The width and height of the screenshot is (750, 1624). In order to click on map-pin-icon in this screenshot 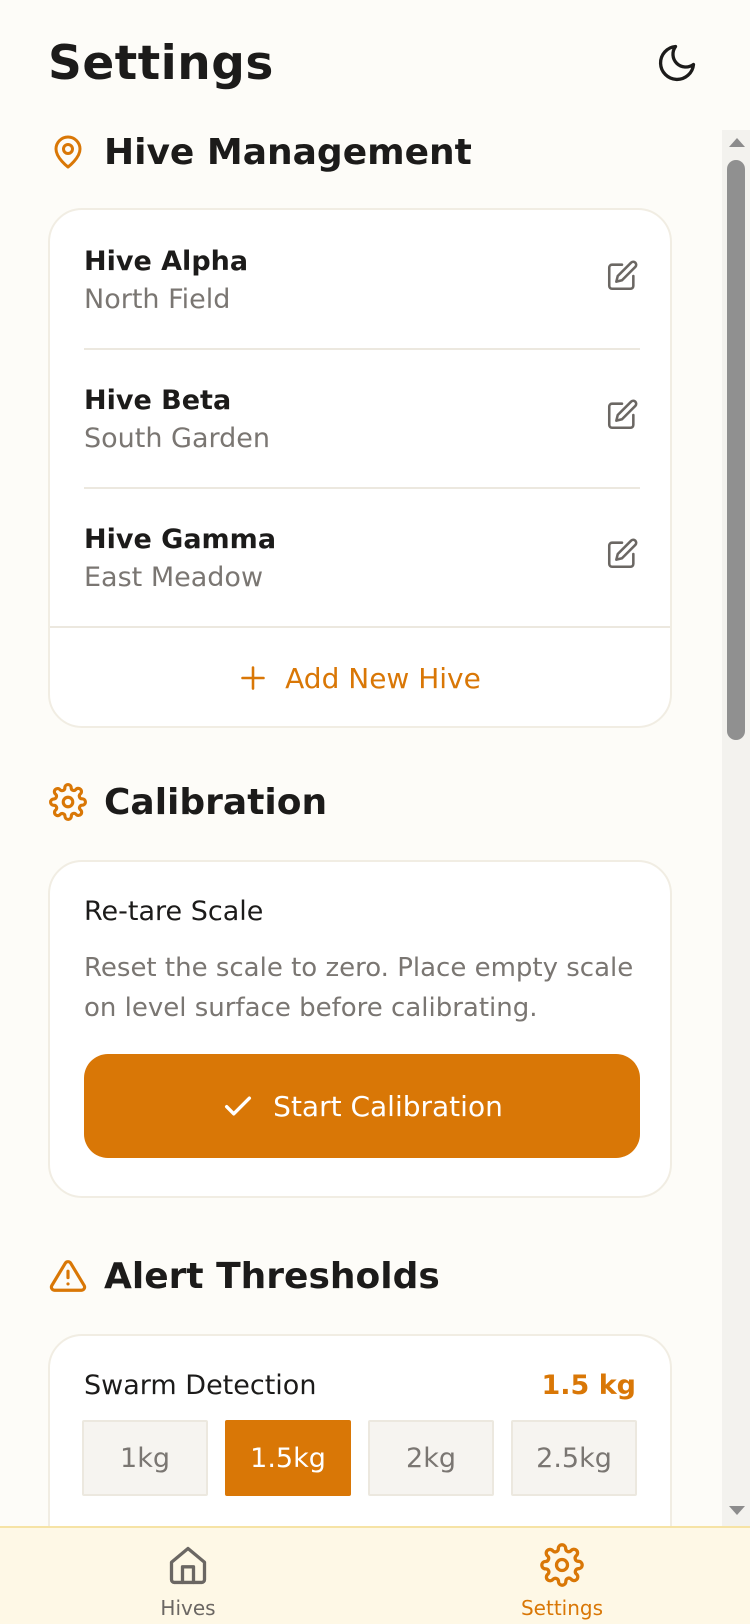, I will do `click(68, 152)`.